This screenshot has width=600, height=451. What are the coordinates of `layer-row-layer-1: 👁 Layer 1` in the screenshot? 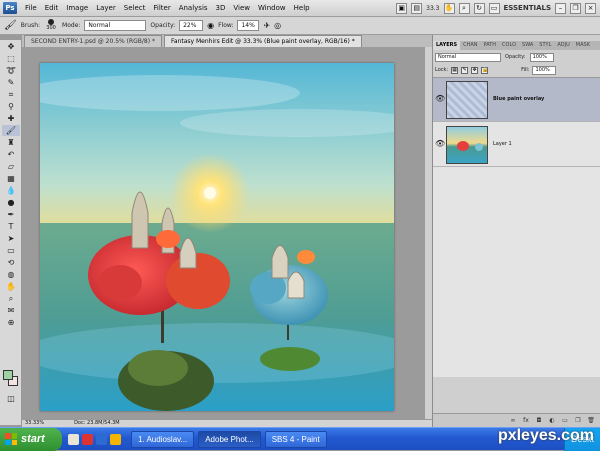 It's located at (516, 145).